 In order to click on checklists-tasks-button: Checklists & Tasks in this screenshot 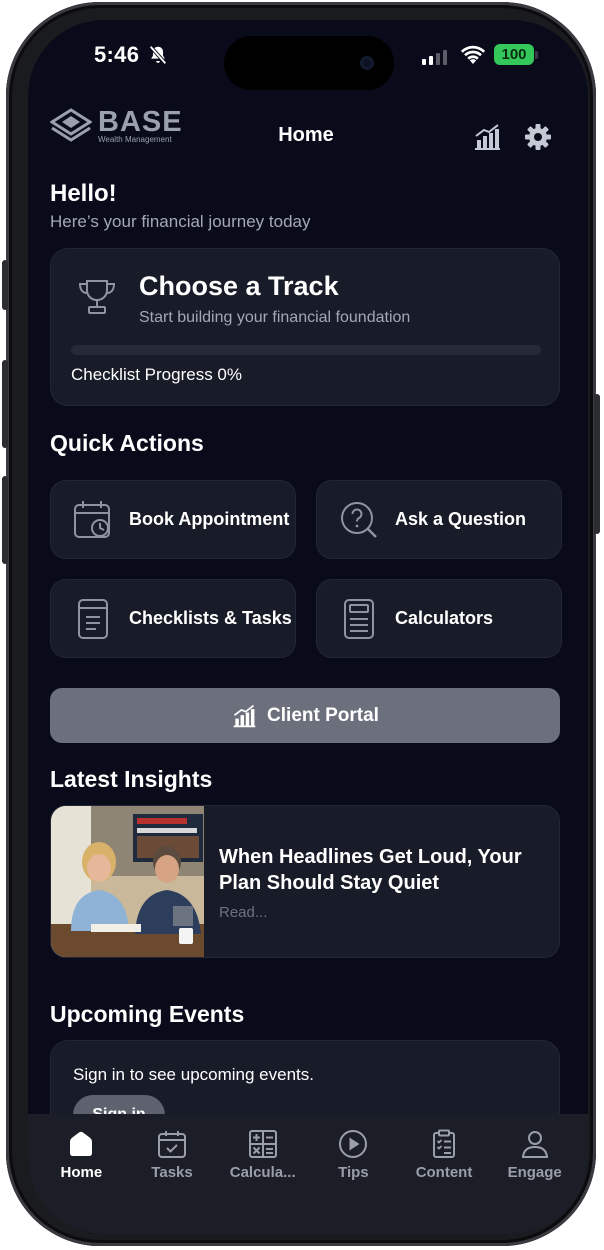, I will do `click(173, 618)`.